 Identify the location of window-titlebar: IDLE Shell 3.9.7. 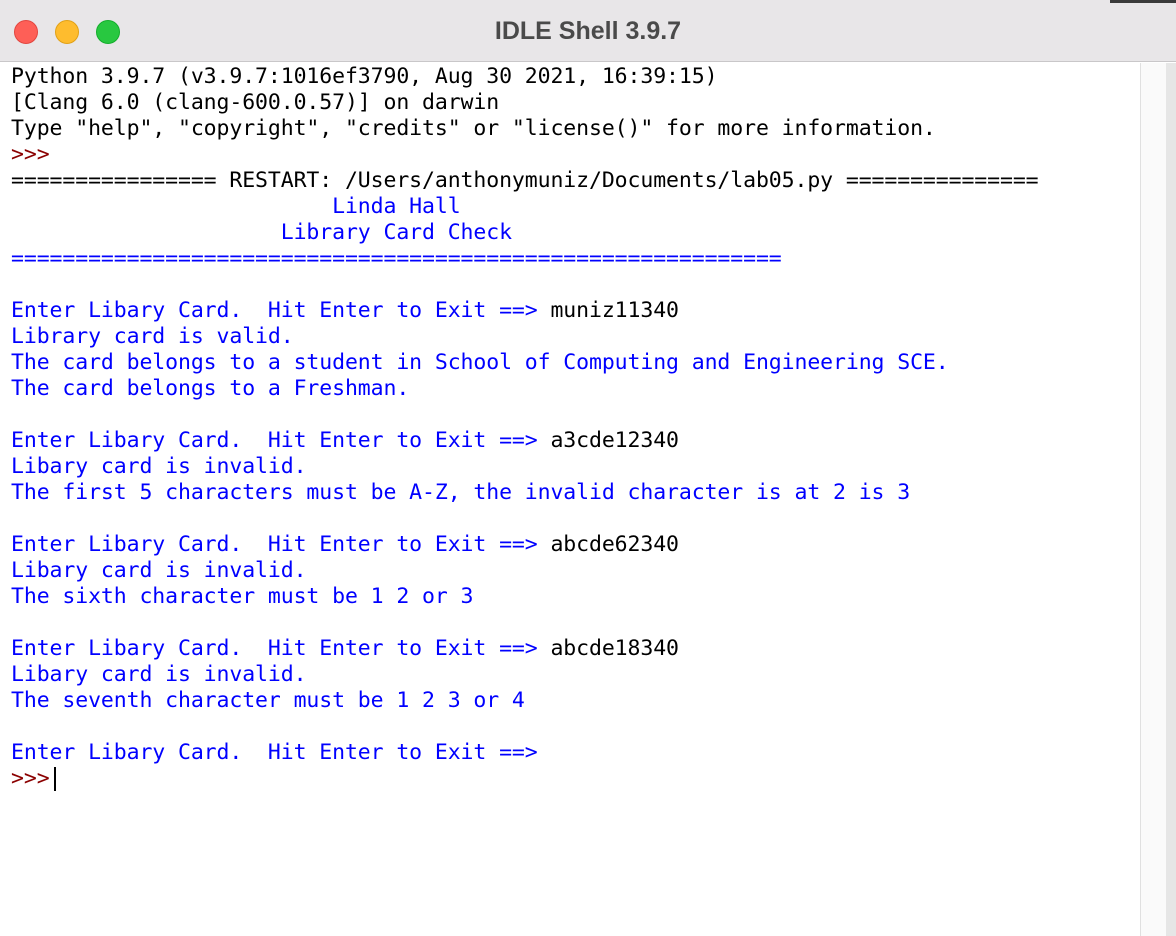
(588, 31).